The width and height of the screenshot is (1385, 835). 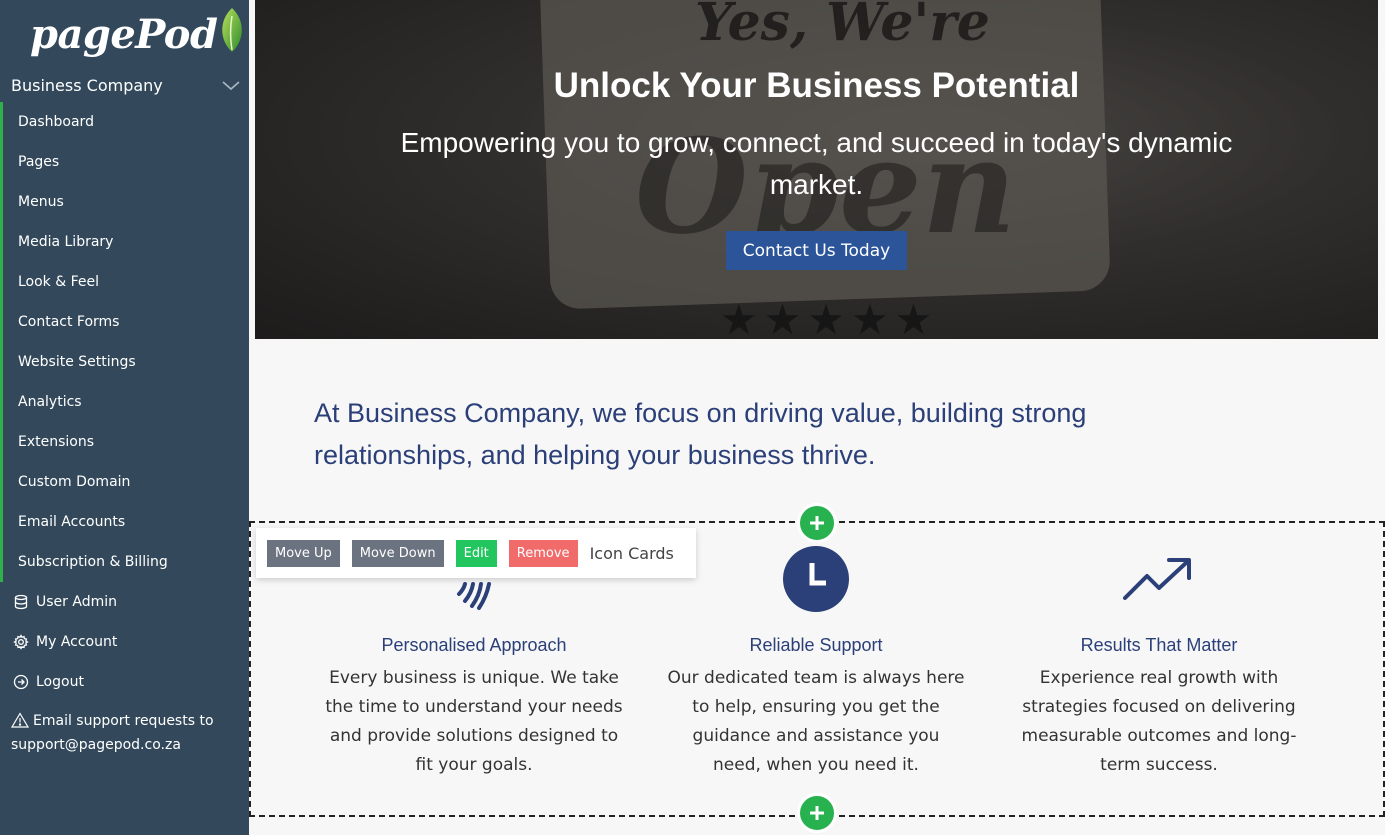 What do you see at coordinates (76, 602) in the screenshot?
I see `sidebar-item-label: User Admin` at bounding box center [76, 602].